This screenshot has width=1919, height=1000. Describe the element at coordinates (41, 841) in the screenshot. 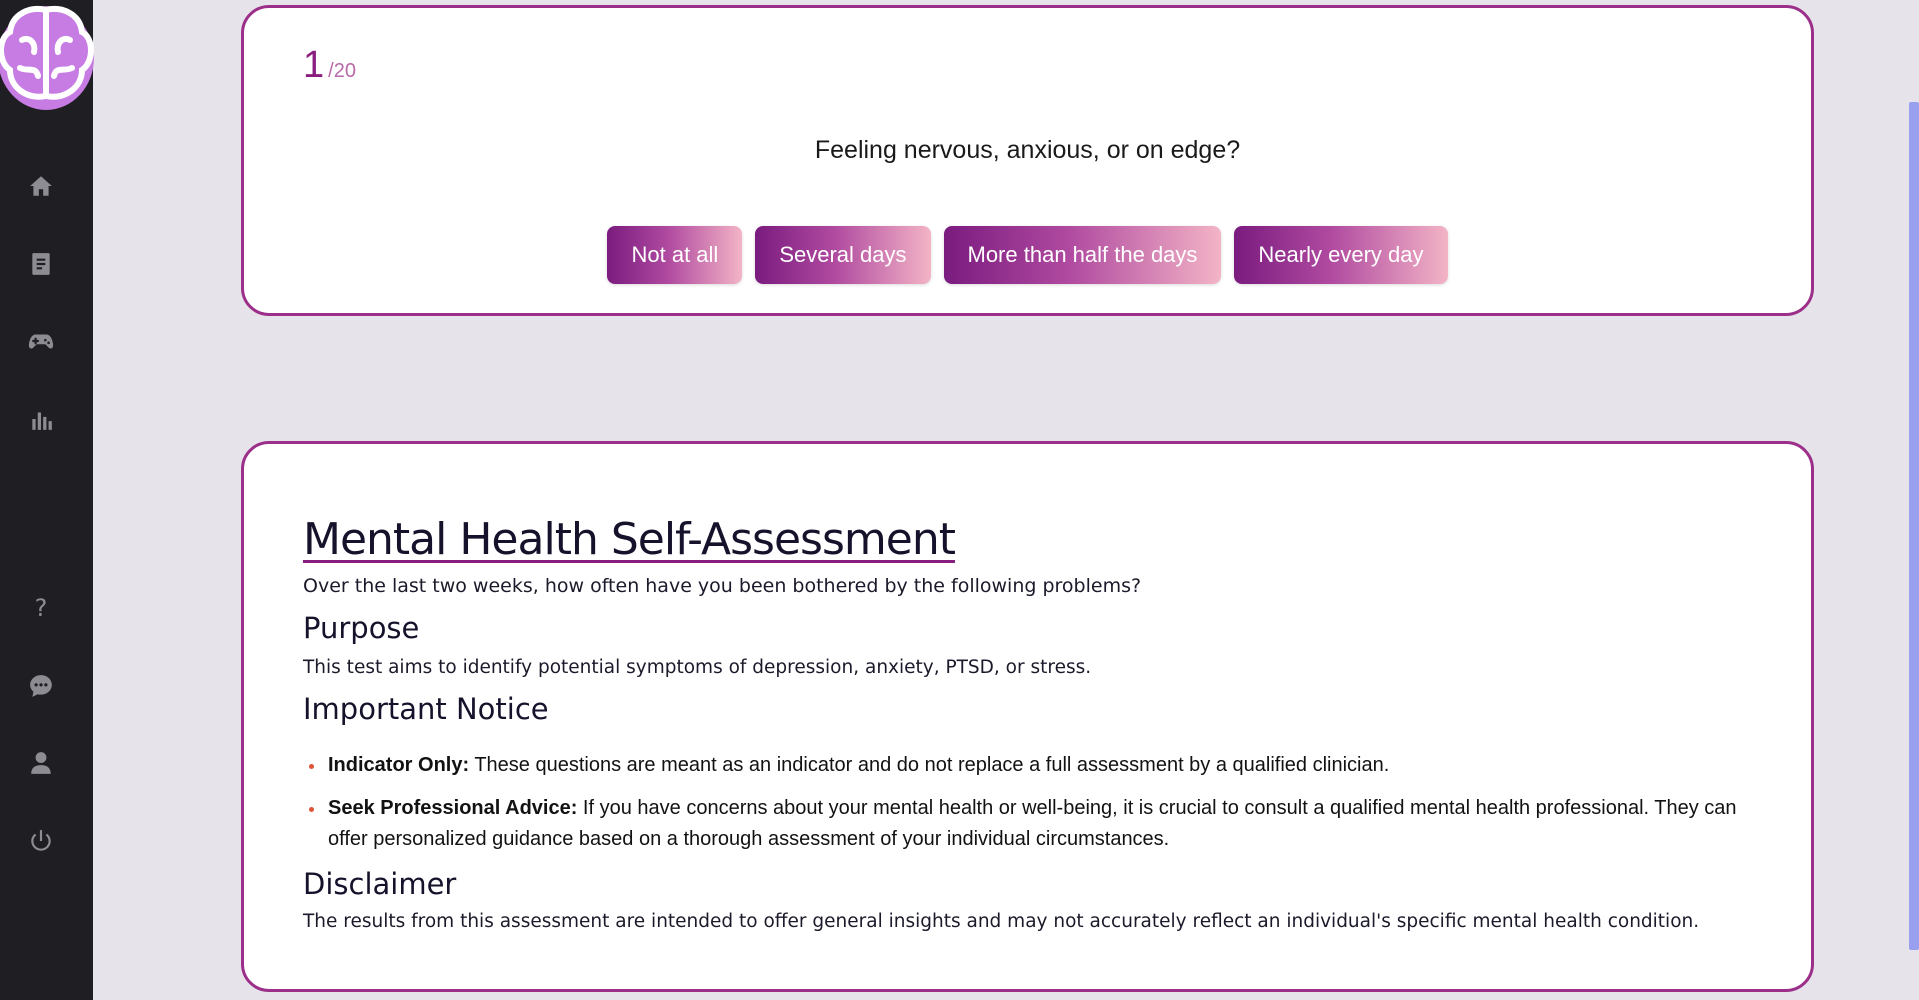

I see `power-icon` at that location.